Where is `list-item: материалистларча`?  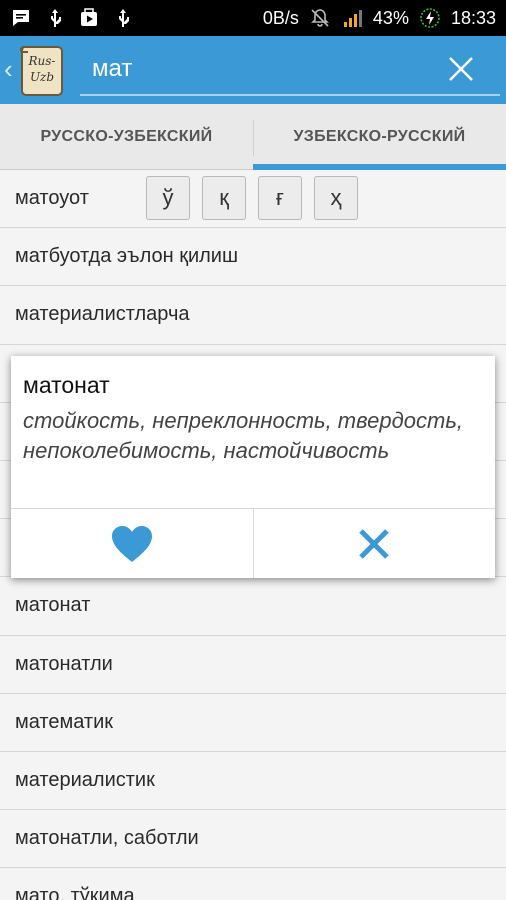
list-item: материалистларча is located at coordinates (253, 315).